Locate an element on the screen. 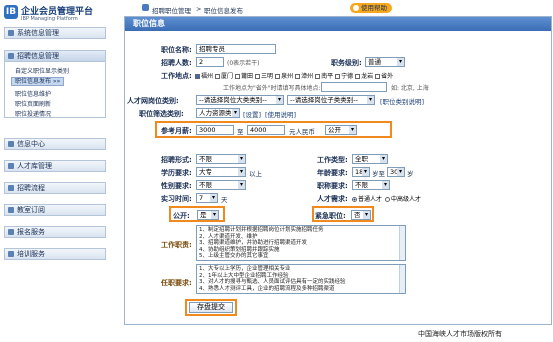  urgent-label: 紧急职位: is located at coordinates (330, 216).